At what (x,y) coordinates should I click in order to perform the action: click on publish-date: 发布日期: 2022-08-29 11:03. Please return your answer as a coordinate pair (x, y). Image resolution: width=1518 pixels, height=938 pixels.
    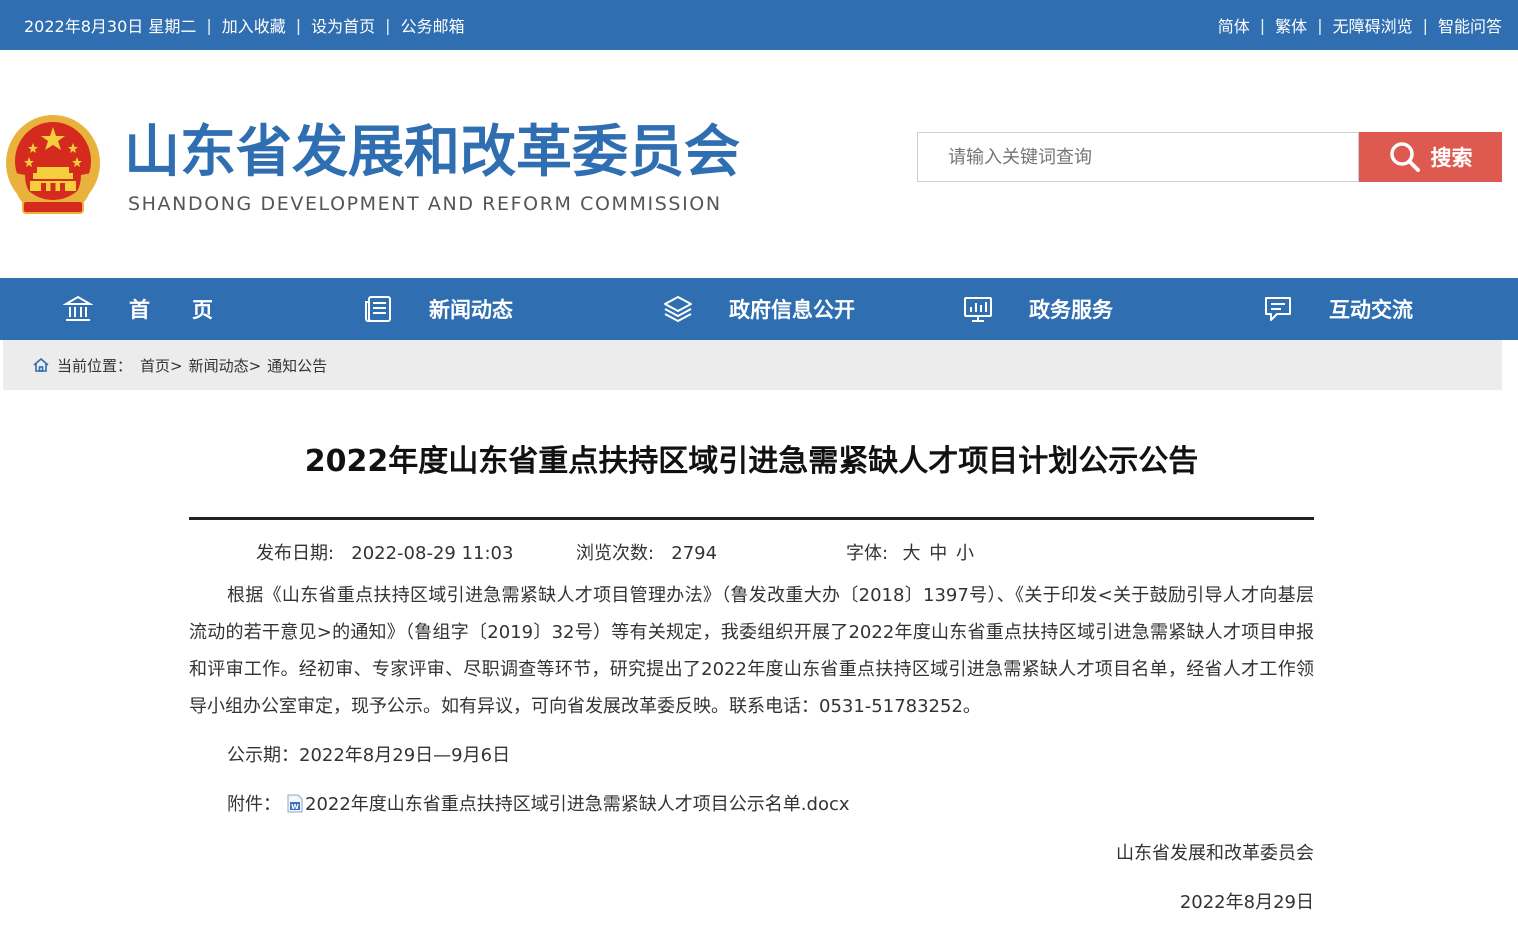
    Looking at the image, I should click on (384, 554).